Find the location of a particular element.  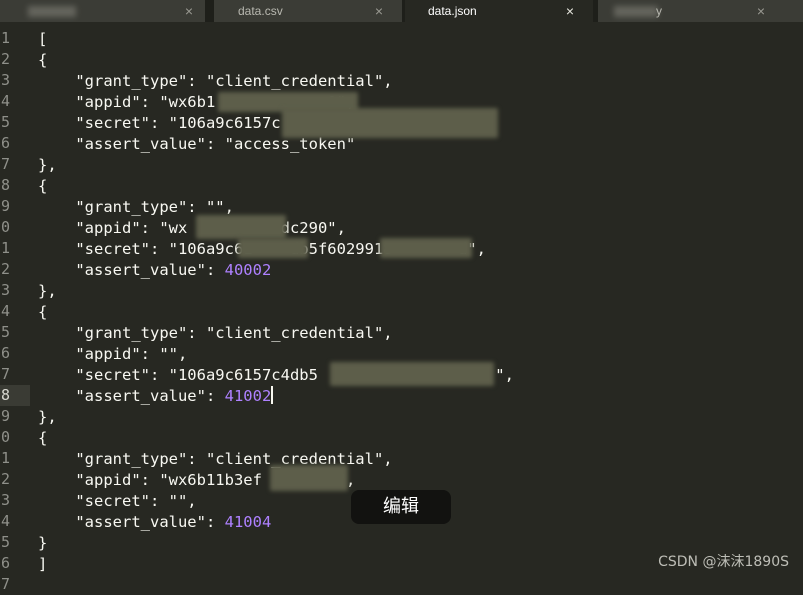

code-line: "assert_value": 41004 is located at coordinates (154, 522).